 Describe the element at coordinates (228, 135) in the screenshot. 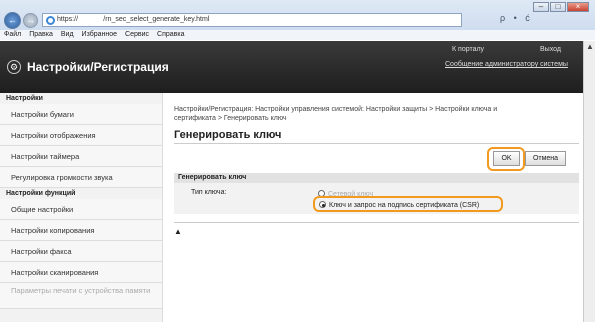

I see `page-title: Генерировать ключ` at that location.